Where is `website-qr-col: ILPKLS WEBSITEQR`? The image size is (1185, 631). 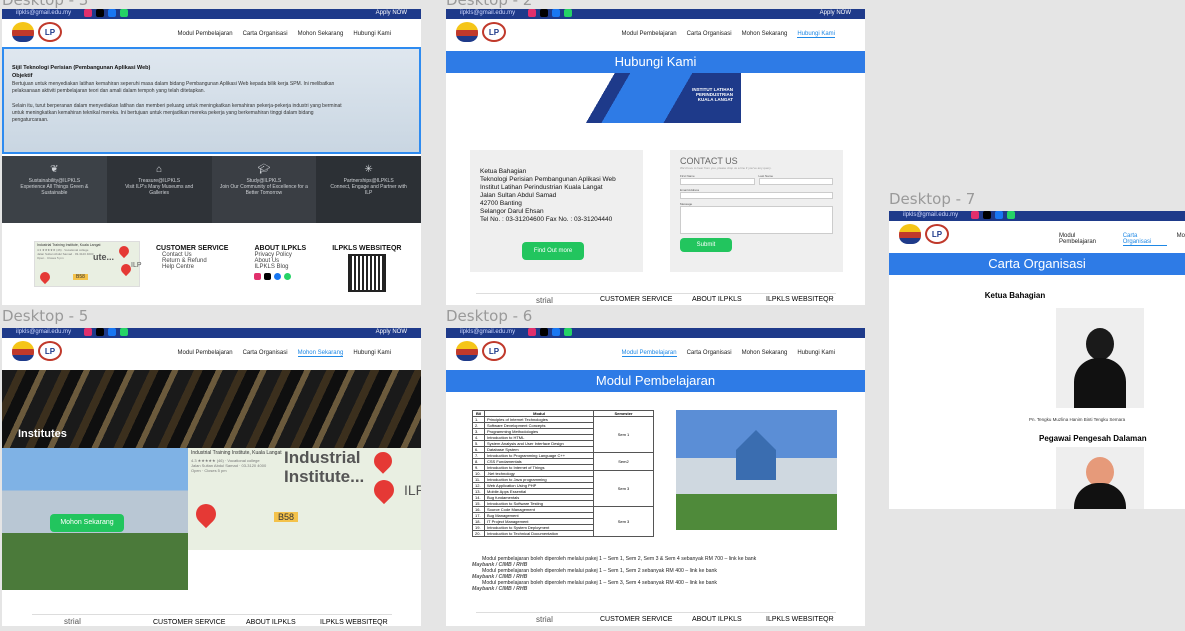
website-qr-col: ILPKLS WEBSITEQR is located at coordinates (366, 268).